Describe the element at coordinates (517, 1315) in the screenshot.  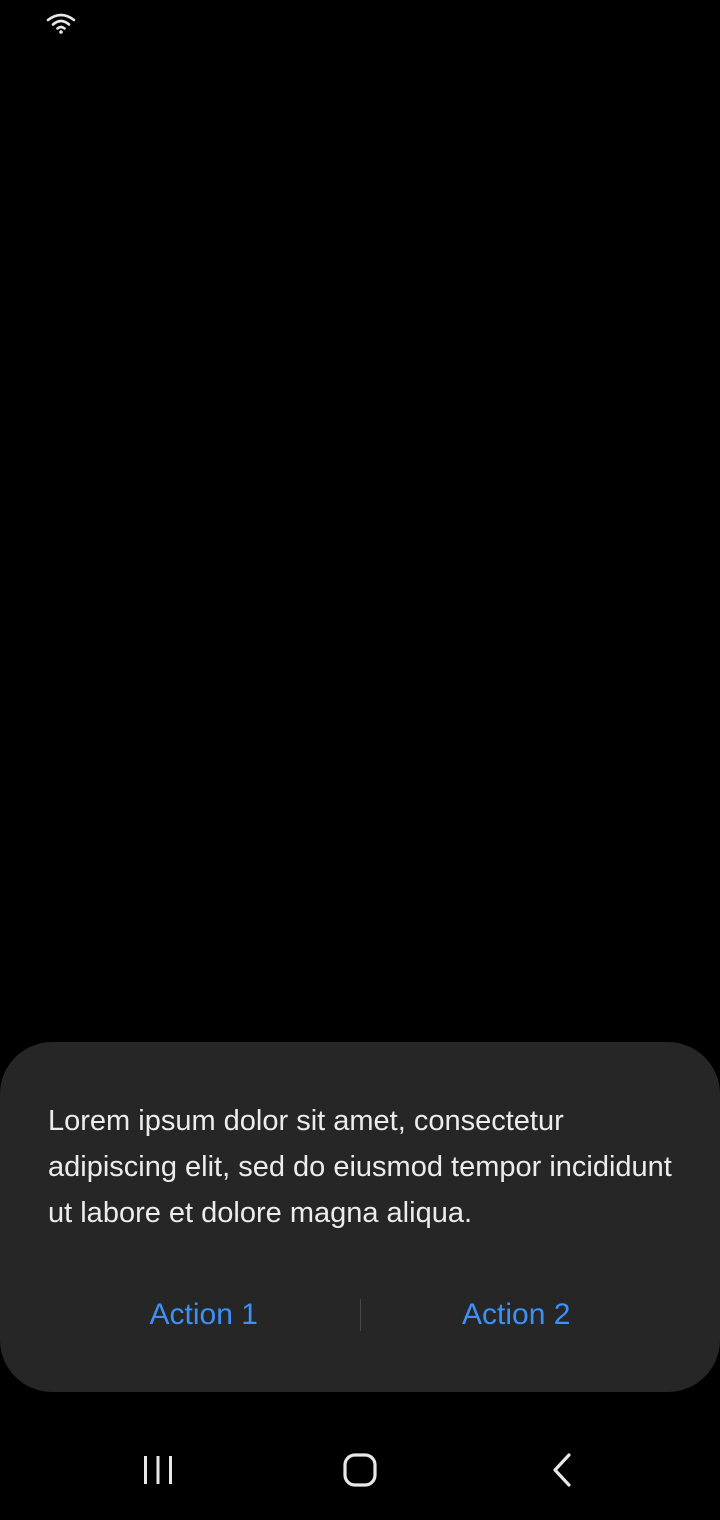
I see `action-2-button: Action 2` at that location.